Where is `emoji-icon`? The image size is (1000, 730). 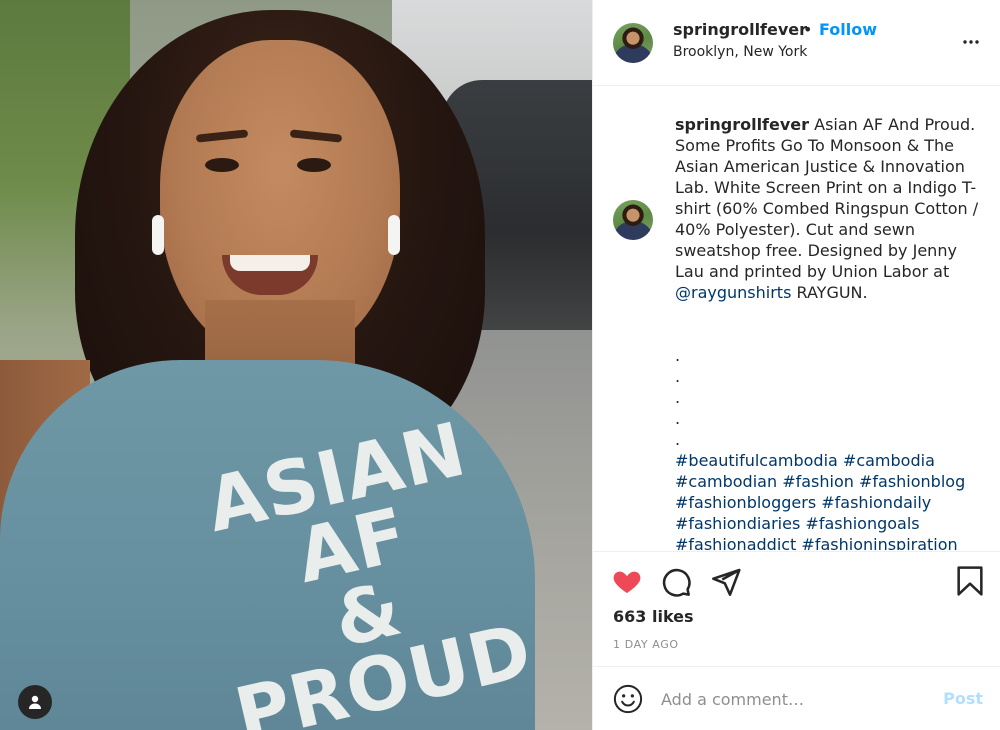 emoji-icon is located at coordinates (628, 699).